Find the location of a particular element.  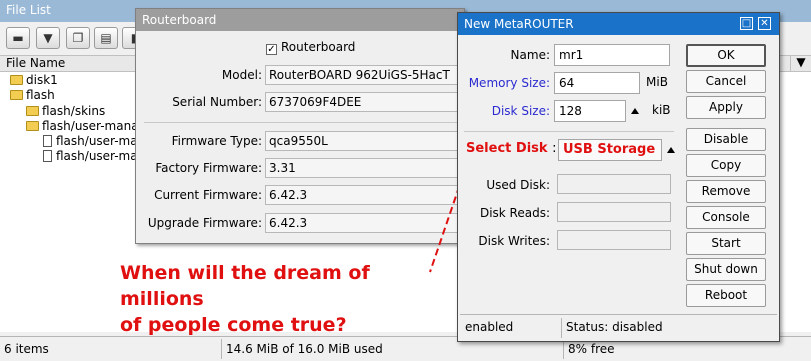

name-input: mr1 is located at coordinates (612, 55).